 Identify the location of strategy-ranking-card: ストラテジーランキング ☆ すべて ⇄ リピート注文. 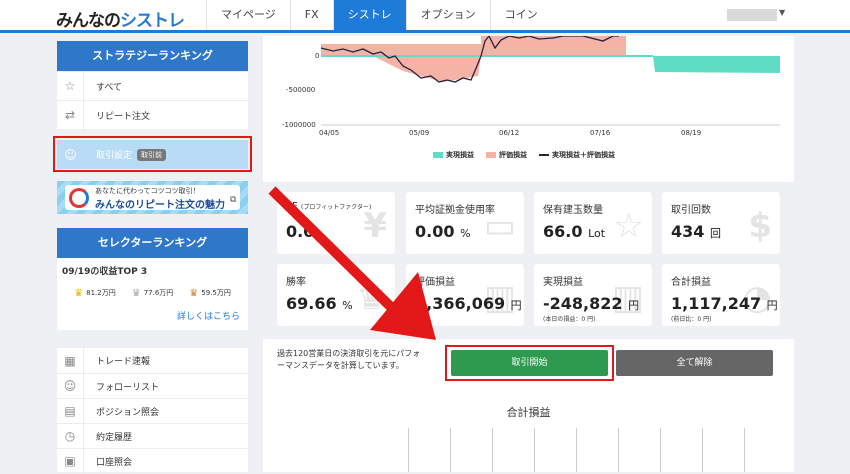
(152, 85).